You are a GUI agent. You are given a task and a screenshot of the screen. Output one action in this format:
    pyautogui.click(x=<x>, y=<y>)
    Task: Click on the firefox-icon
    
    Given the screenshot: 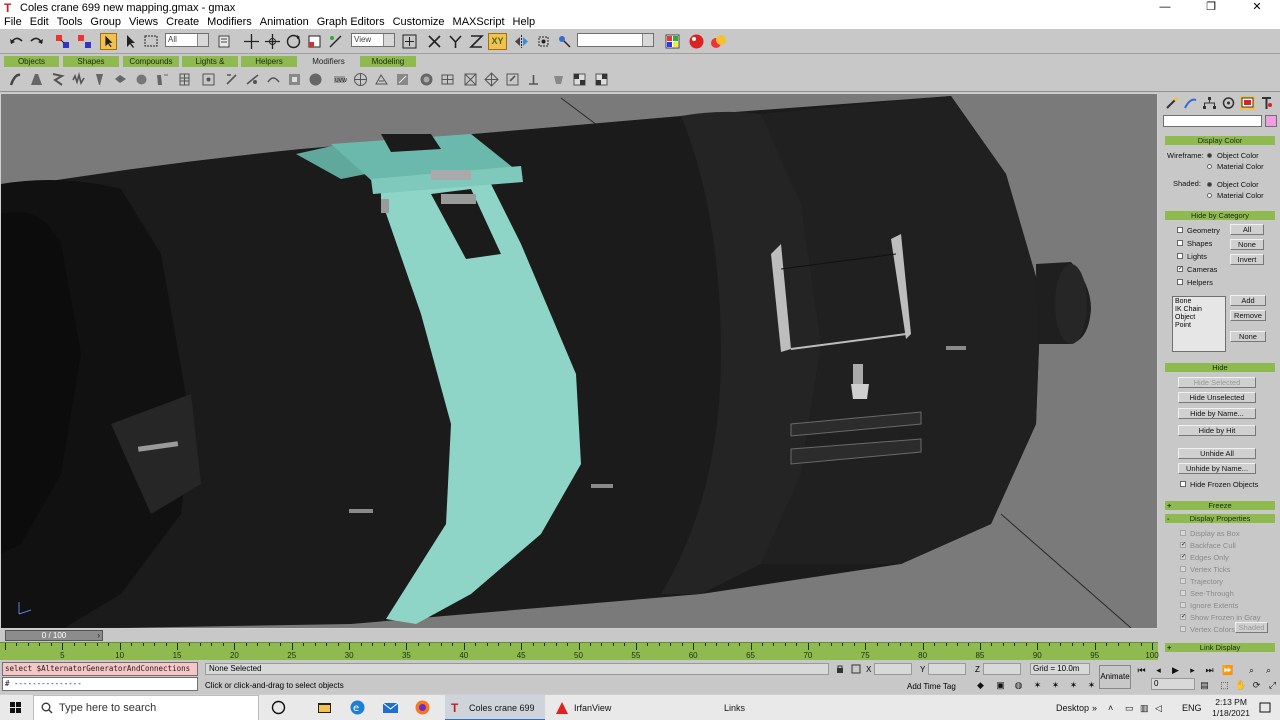 What is the action you would take?
    pyautogui.click(x=422, y=707)
    